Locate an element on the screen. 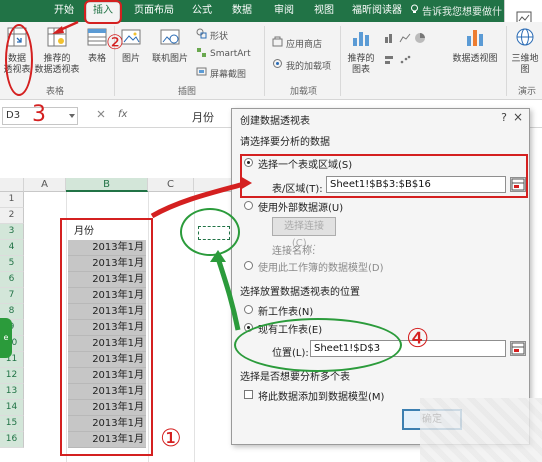  step-4-label: ④ is located at coordinates (418, 339).